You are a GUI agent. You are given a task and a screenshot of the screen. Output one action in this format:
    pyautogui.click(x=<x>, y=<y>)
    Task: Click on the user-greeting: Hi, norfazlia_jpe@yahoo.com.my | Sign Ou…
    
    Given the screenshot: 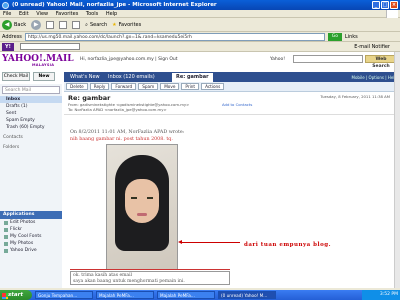 What is the action you would take?
    pyautogui.click(x=129, y=59)
    